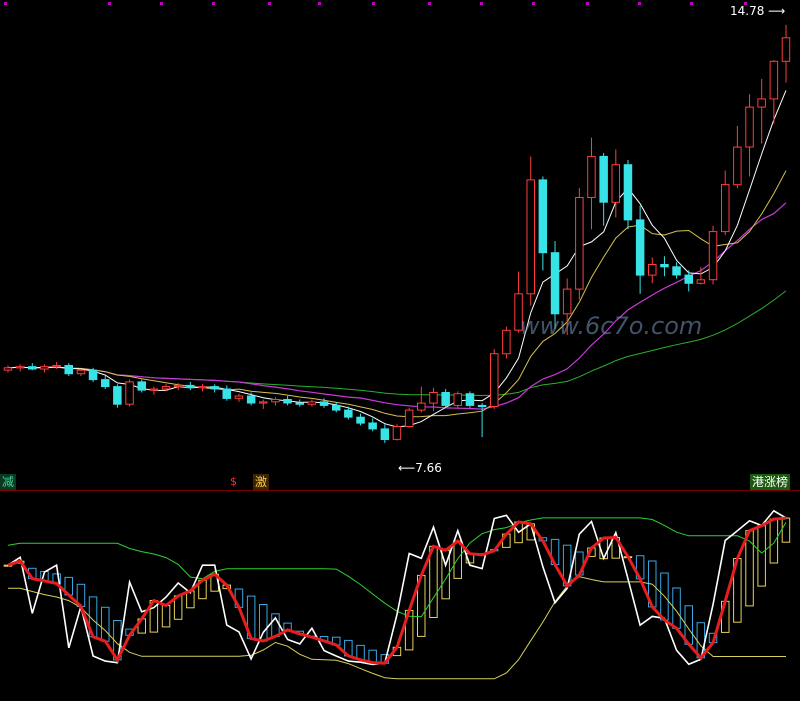  Describe the element at coordinates (233, 481) in the screenshot. I see `signal-marker-dollar: $` at that location.